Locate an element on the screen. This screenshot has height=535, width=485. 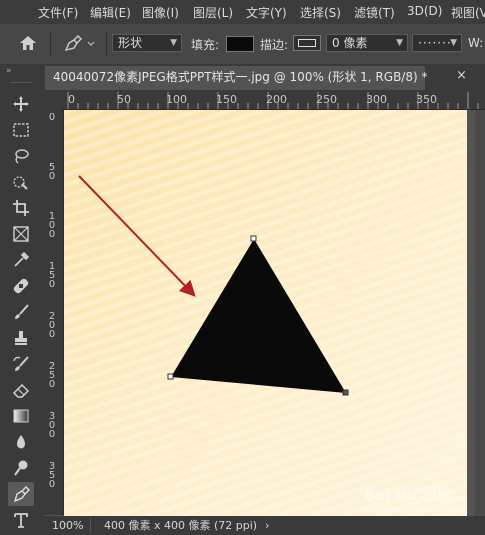
stamp-icon is located at coordinates (21, 338).